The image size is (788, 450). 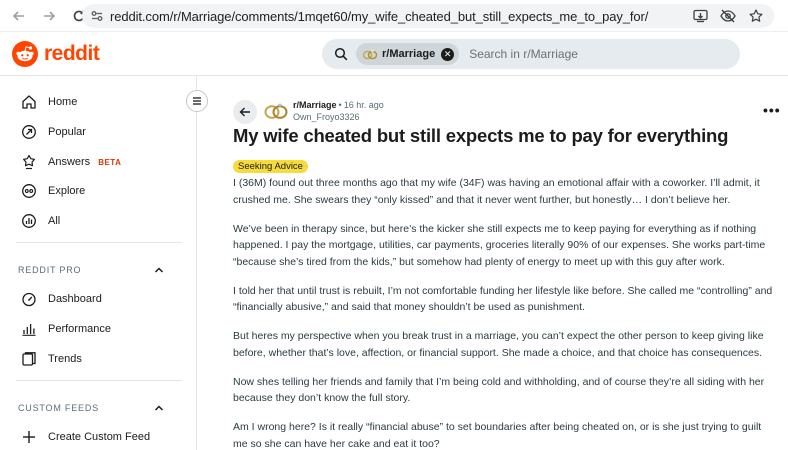 What do you see at coordinates (448, 54) in the screenshot?
I see `close-icon: ✕` at bounding box center [448, 54].